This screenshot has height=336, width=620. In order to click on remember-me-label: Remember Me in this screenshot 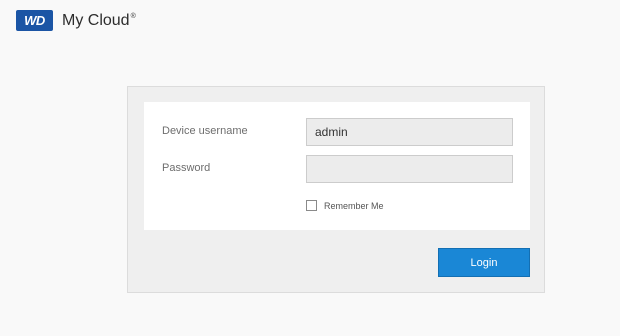, I will do `click(354, 205)`.